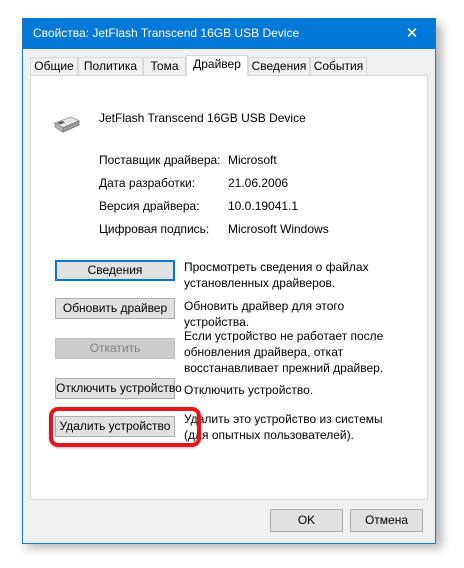 Image resolution: width=464 pixels, height=568 pixels. What do you see at coordinates (386, 520) in the screenshot?
I see `cancel-button: Отмена` at bounding box center [386, 520].